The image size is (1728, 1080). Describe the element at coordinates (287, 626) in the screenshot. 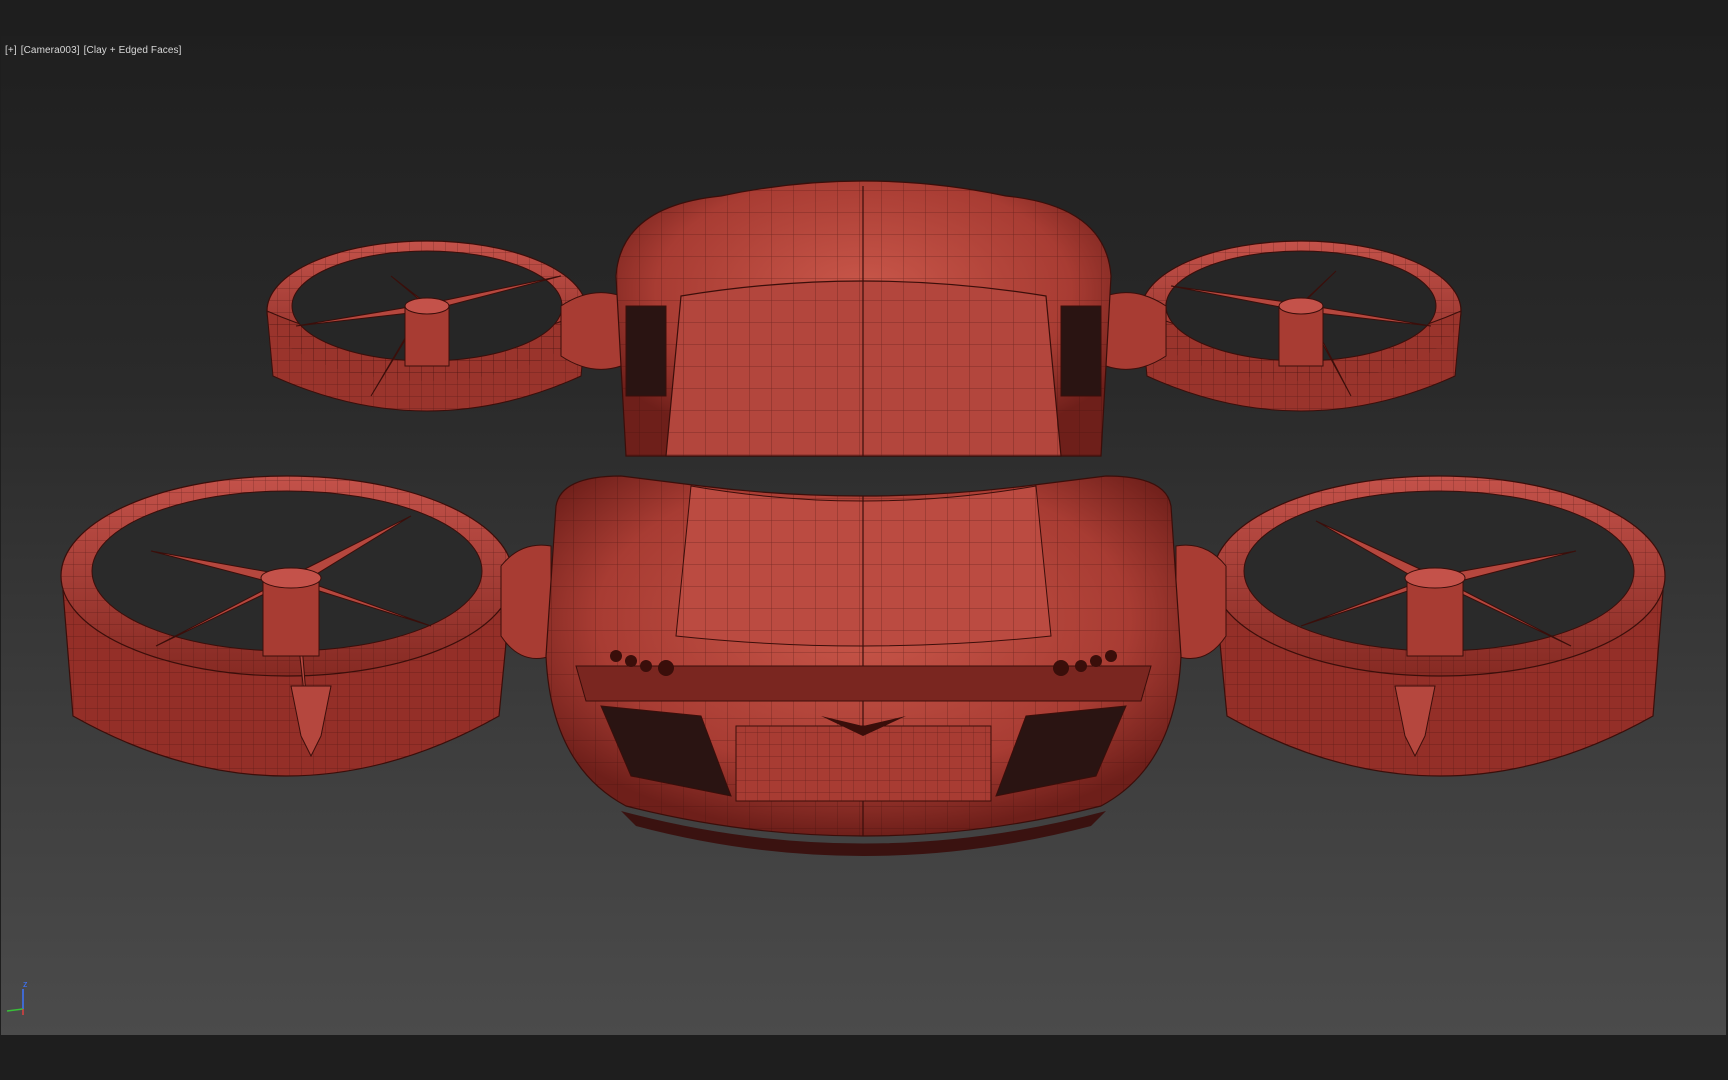

I see `rotor-front-left` at that location.